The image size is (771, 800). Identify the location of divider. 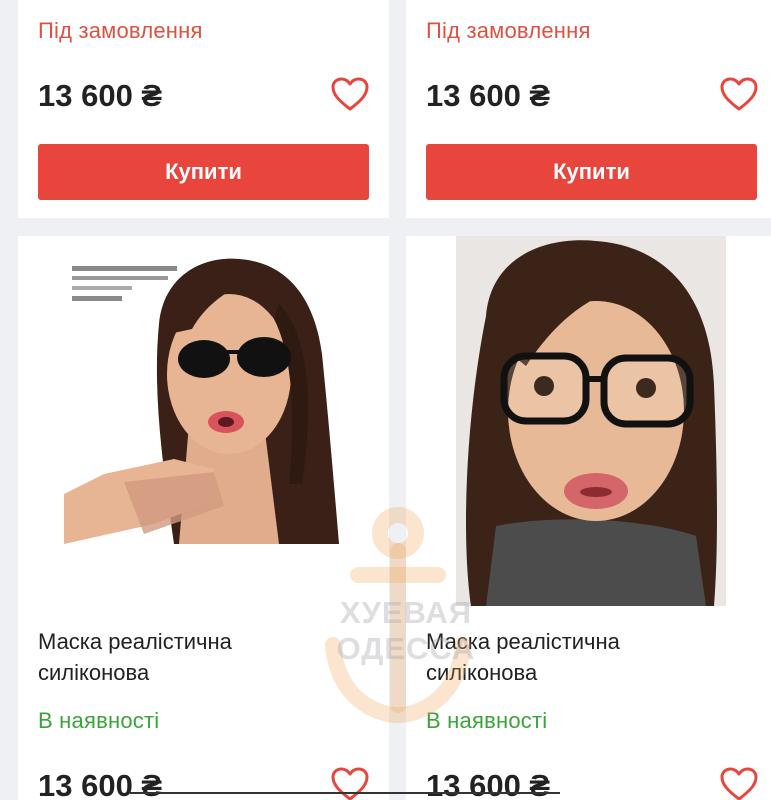
(345, 793).